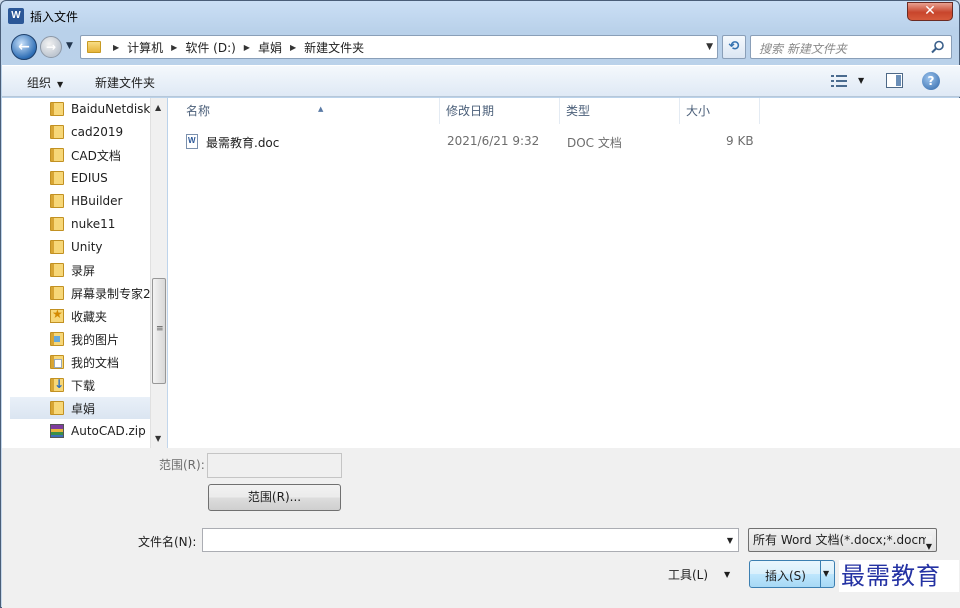 The width and height of the screenshot is (960, 608). I want to click on forward-button: →, so click(51, 47).